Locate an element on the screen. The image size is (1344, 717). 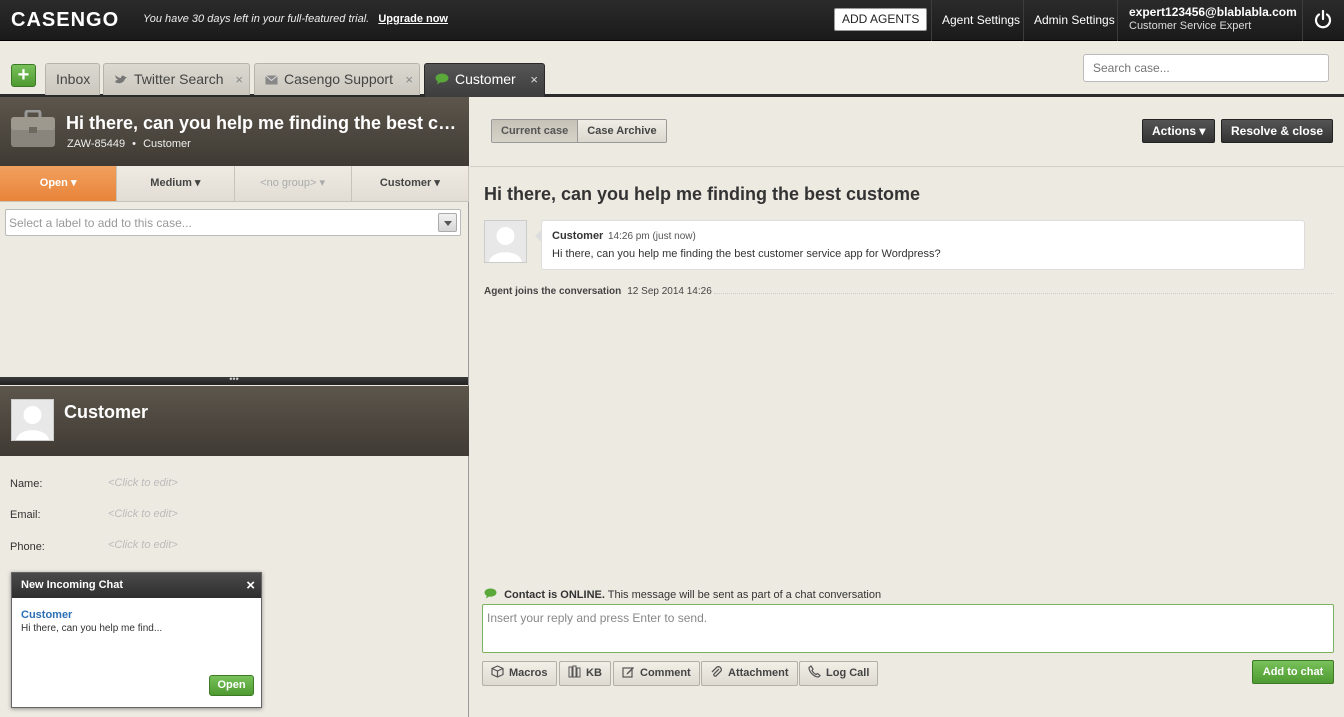
case-source: Customer is located at coordinates (167, 144).